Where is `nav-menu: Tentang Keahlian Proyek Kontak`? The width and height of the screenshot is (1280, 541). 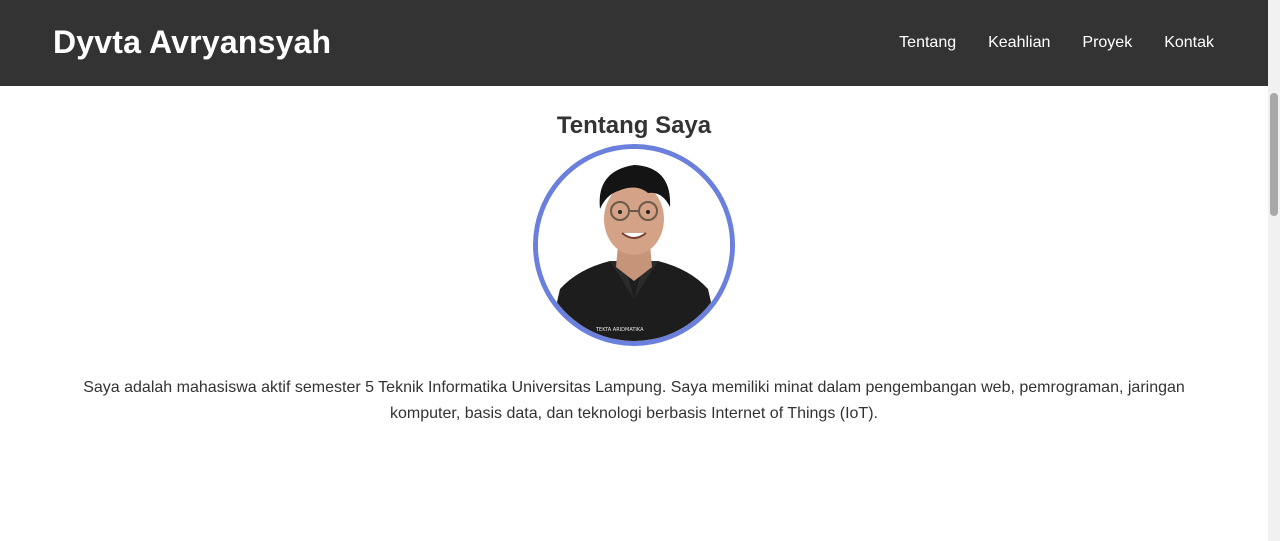
nav-menu: Tentang Keahlian Proyek Kontak is located at coordinates (1056, 43).